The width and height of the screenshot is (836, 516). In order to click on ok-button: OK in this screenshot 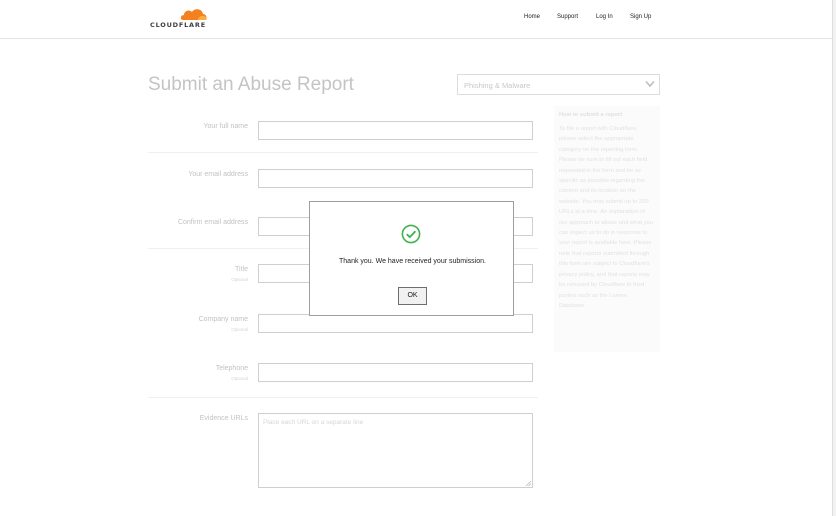, I will do `click(412, 296)`.